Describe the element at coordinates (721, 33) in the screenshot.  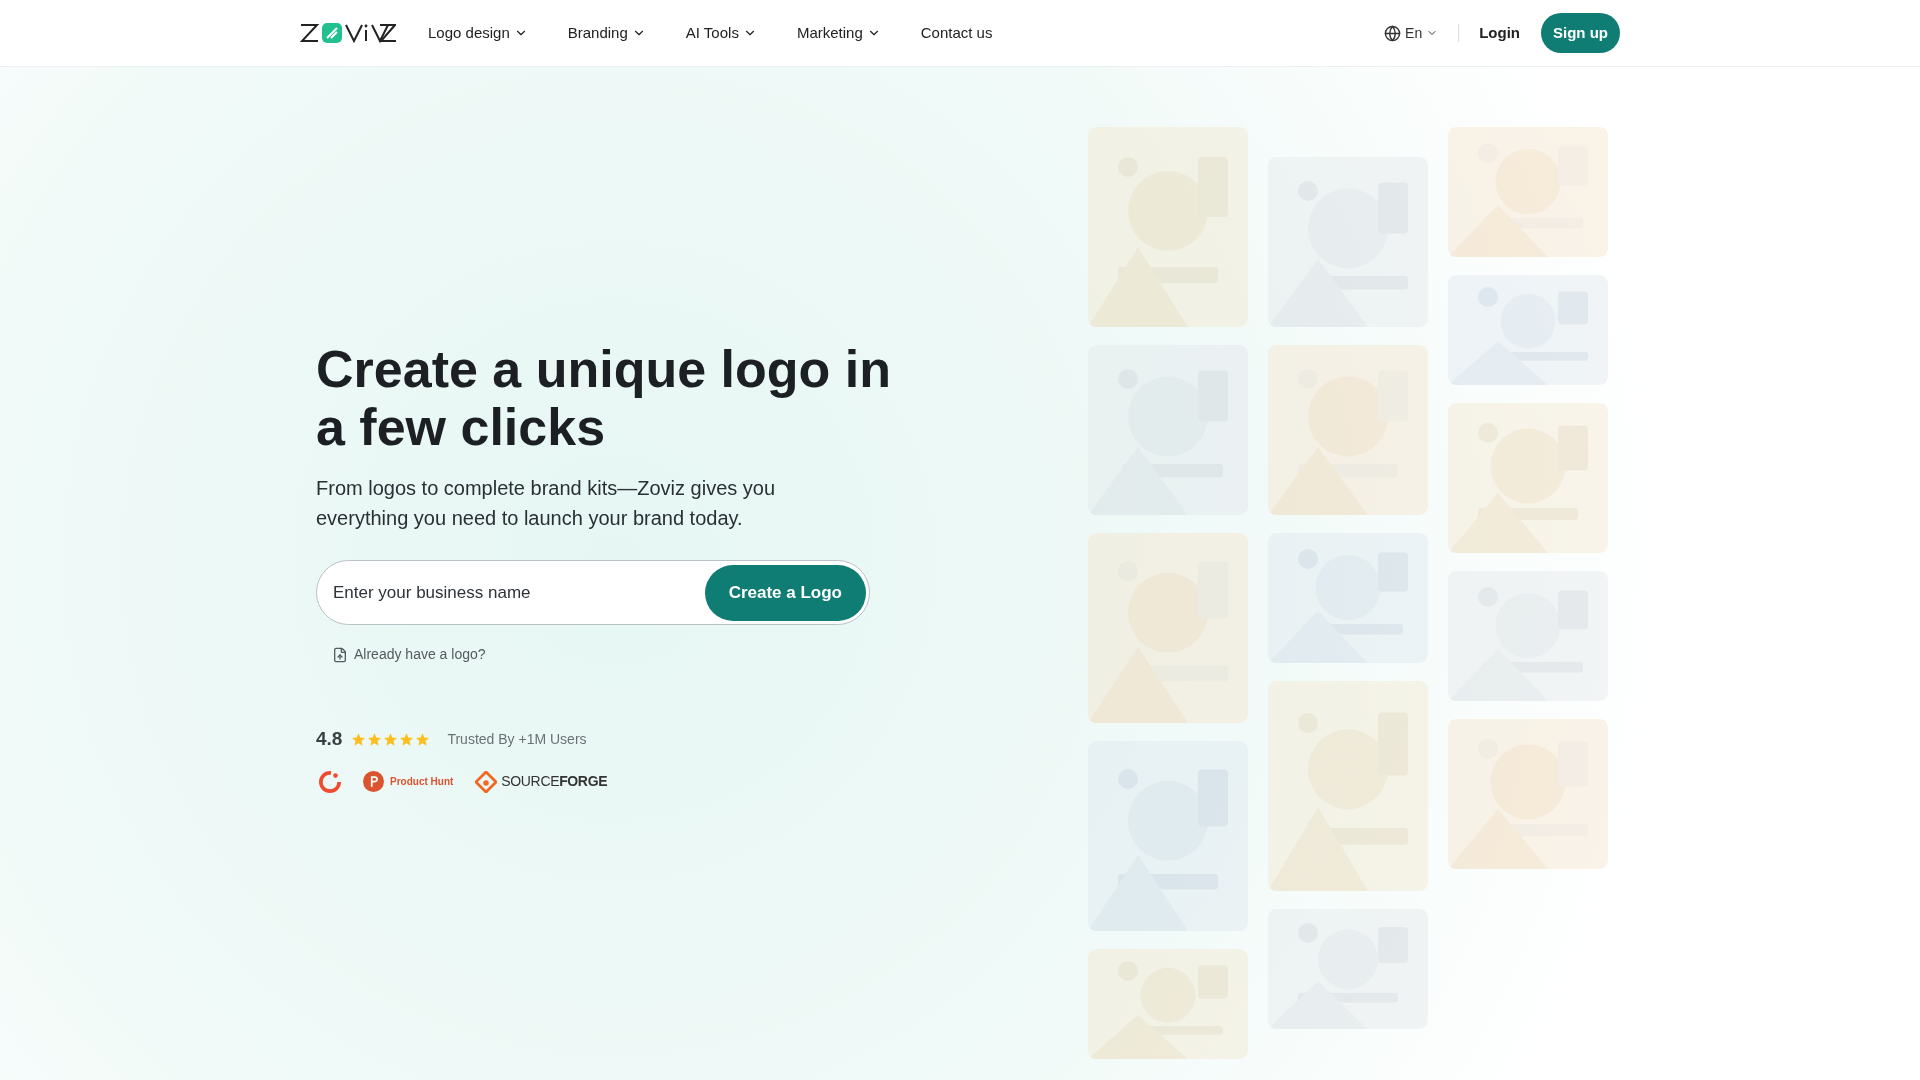
I see `nav-menu-item: AI Tools` at that location.